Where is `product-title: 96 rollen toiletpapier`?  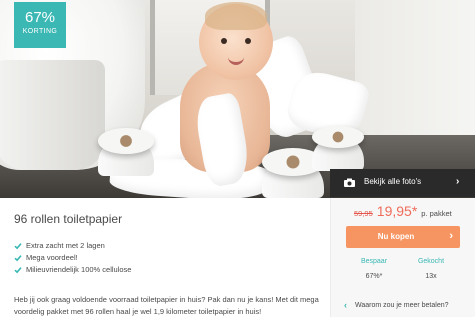
product-title: 96 rollen toiletpapier is located at coordinates (68, 219).